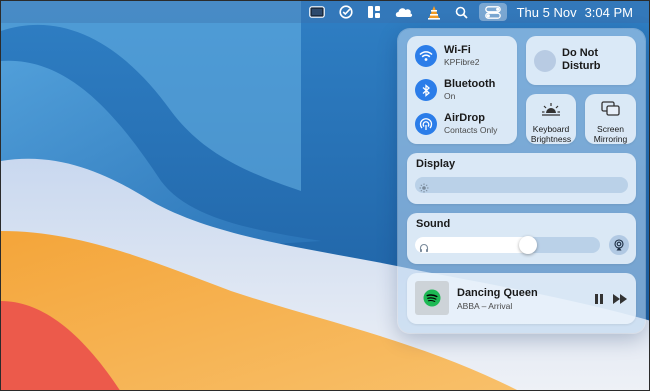 The height and width of the screenshot is (391, 650). I want to click on sound-title: Sound, so click(433, 224).